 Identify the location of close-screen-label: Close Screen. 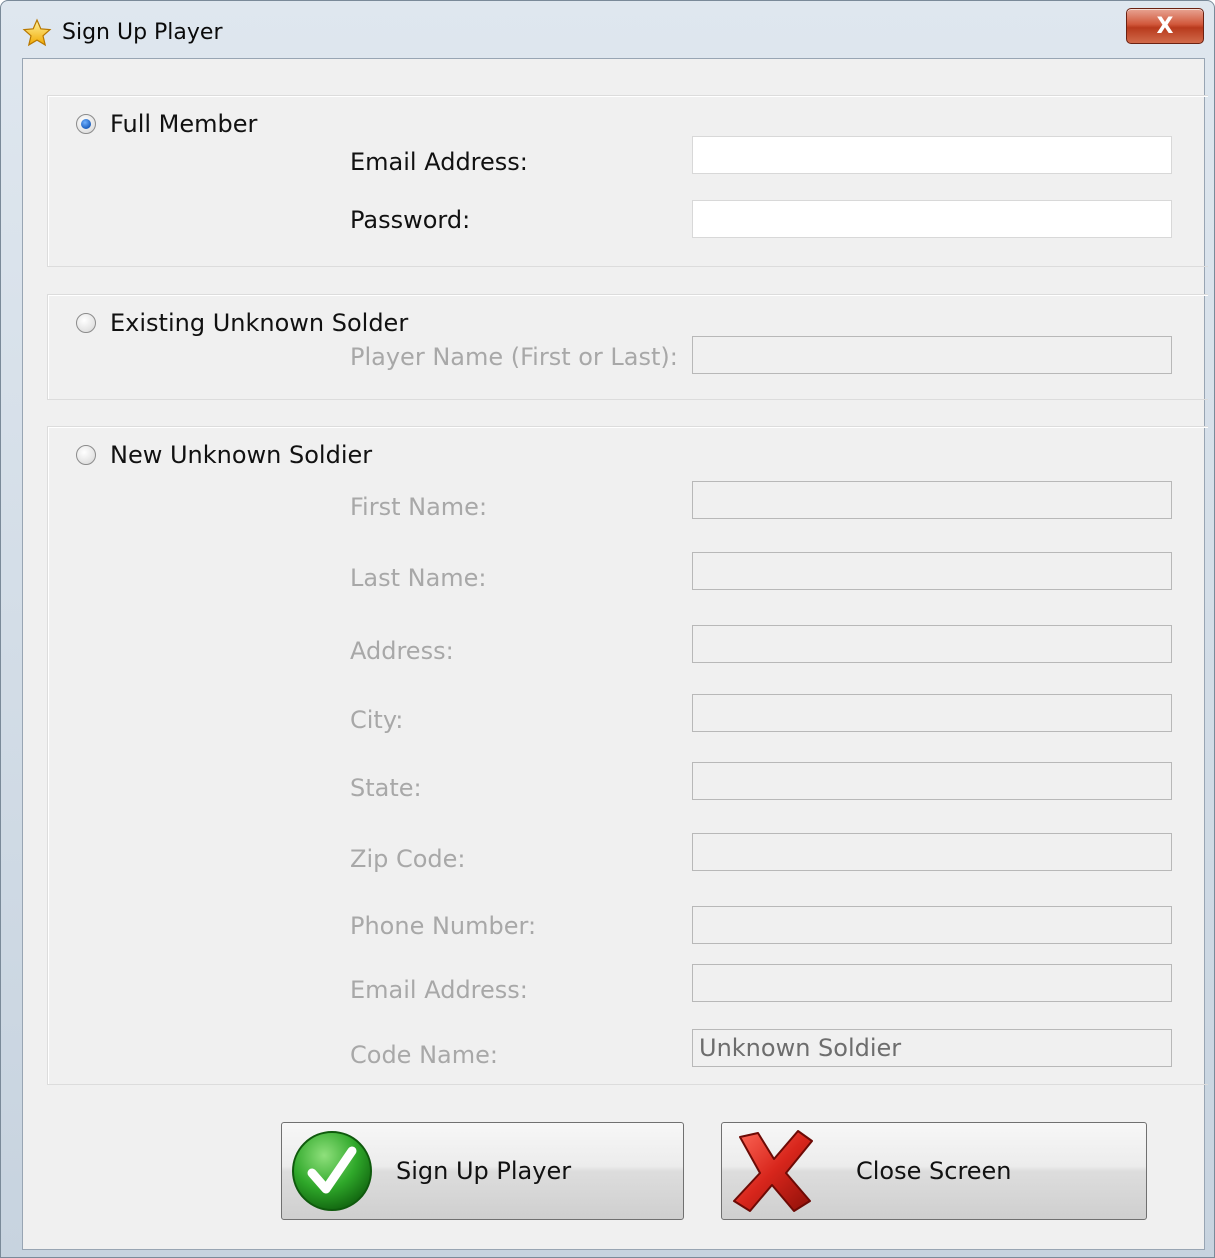
(934, 1171).